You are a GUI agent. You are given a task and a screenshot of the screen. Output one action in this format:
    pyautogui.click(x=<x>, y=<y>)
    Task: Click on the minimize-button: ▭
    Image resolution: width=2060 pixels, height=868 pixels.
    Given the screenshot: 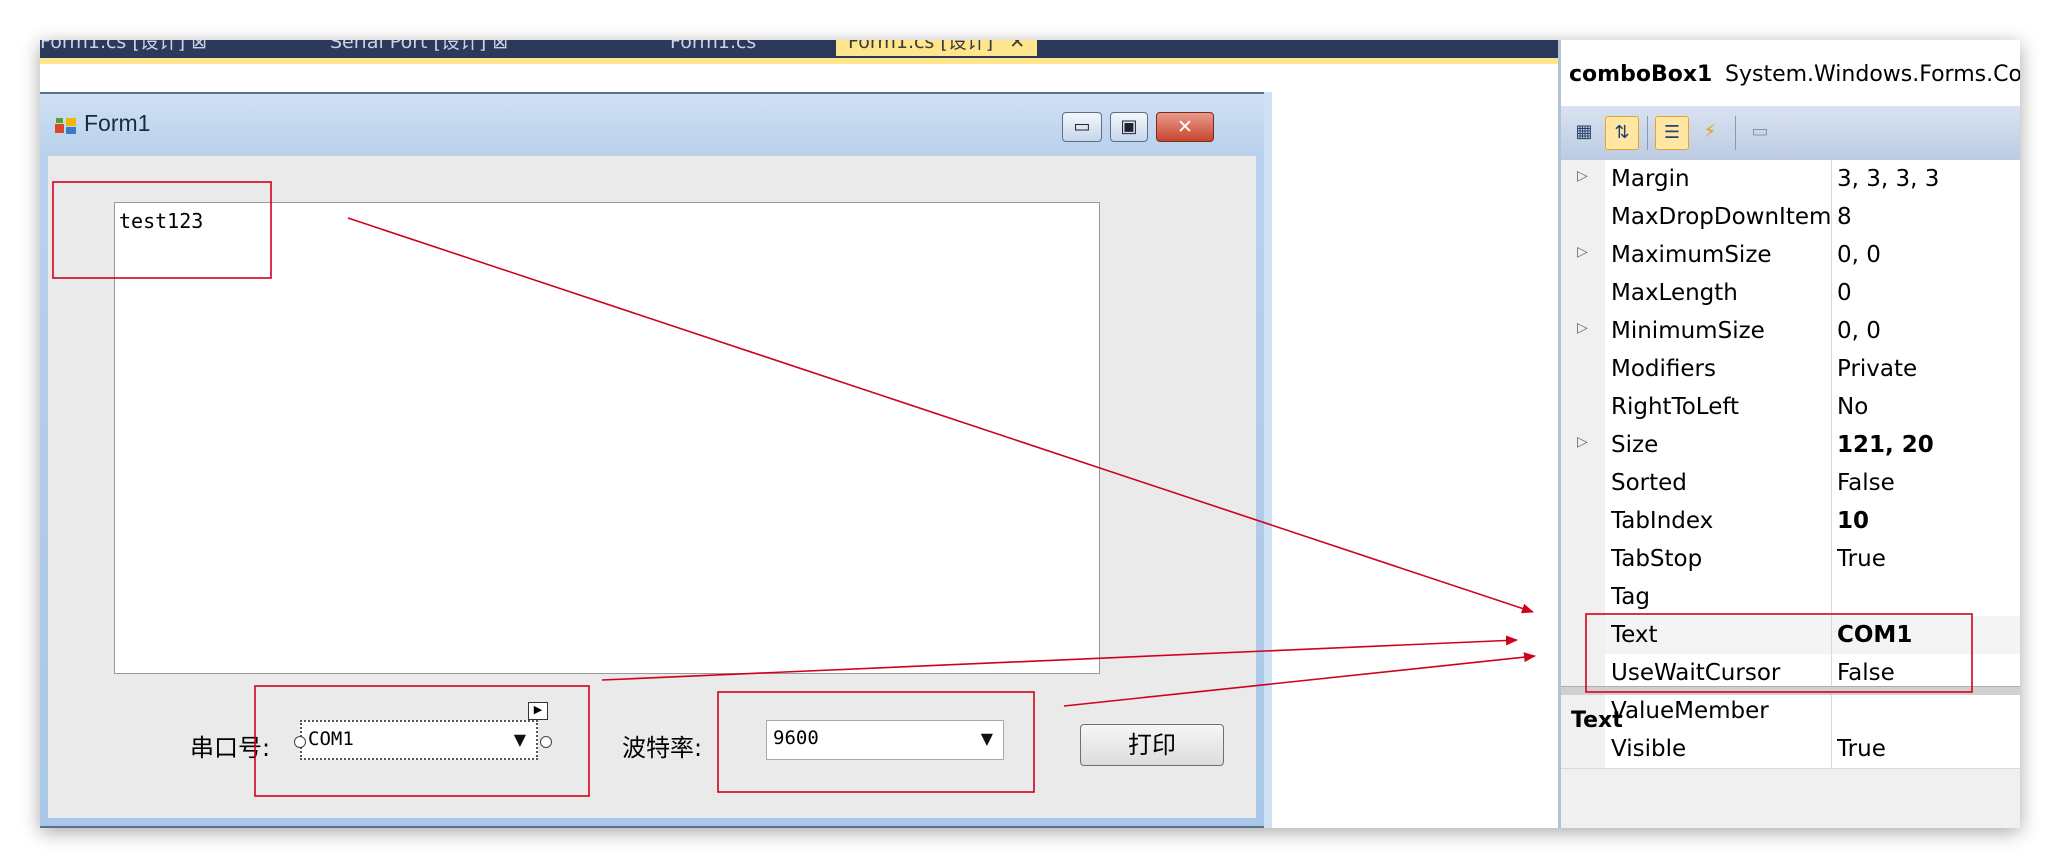 What is the action you would take?
    pyautogui.click(x=1082, y=127)
    